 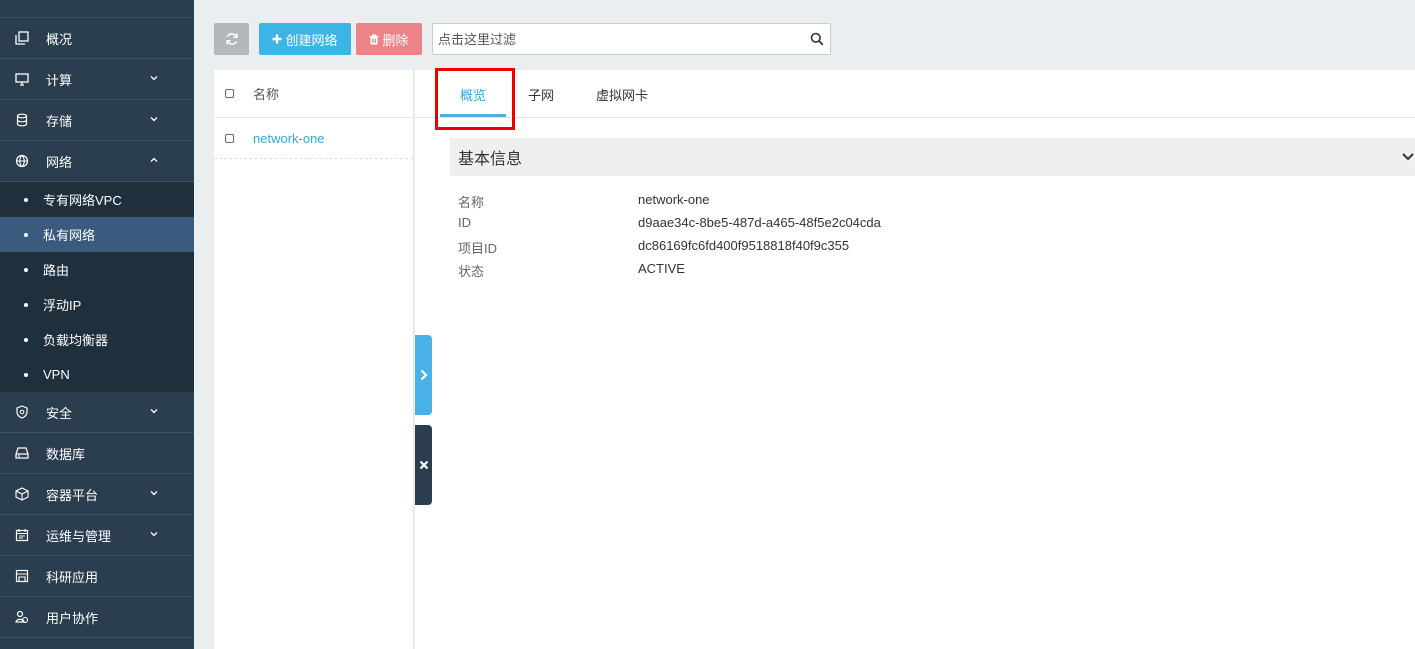 I want to click on sidebar-item-label: 概况, so click(x=59, y=39).